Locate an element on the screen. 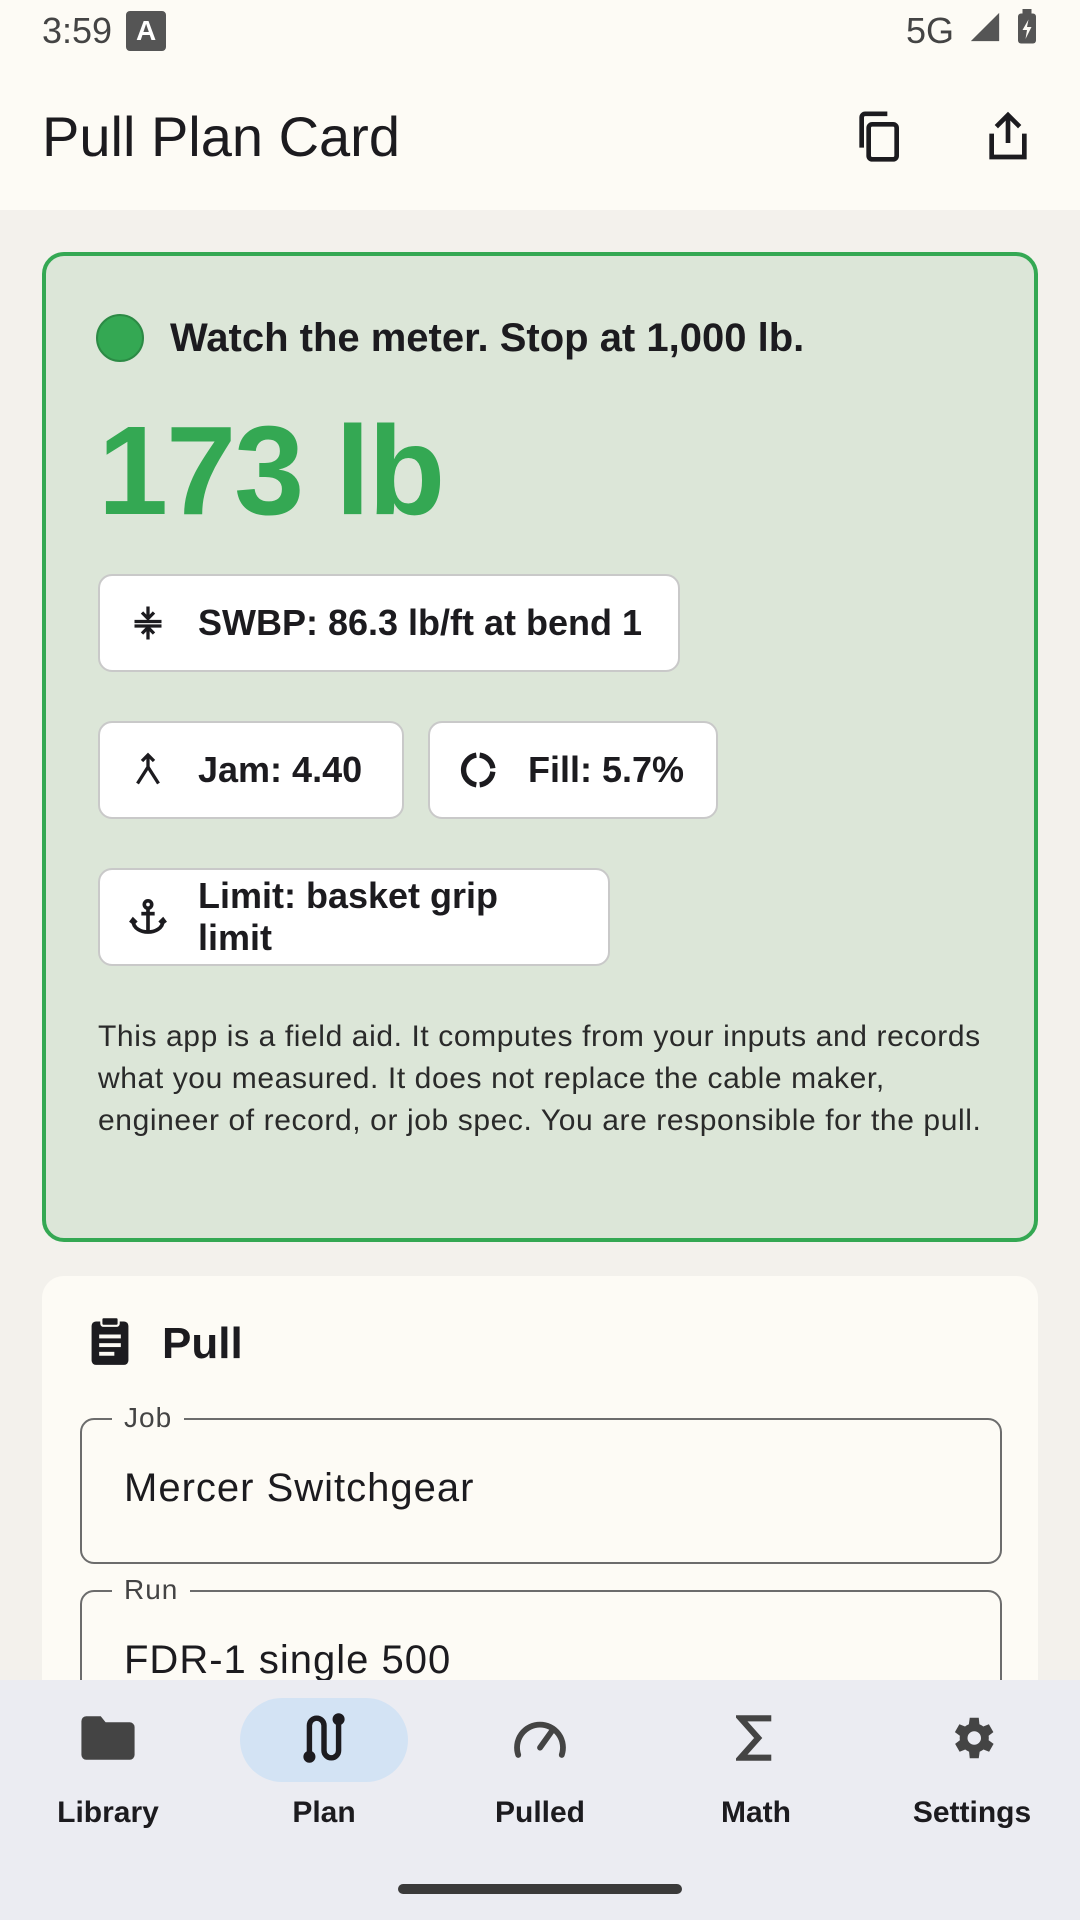 The width and height of the screenshot is (1080, 1920). swbp-chip: SWBP: 86.3 lb/ft at bend 1 is located at coordinates (389, 623).